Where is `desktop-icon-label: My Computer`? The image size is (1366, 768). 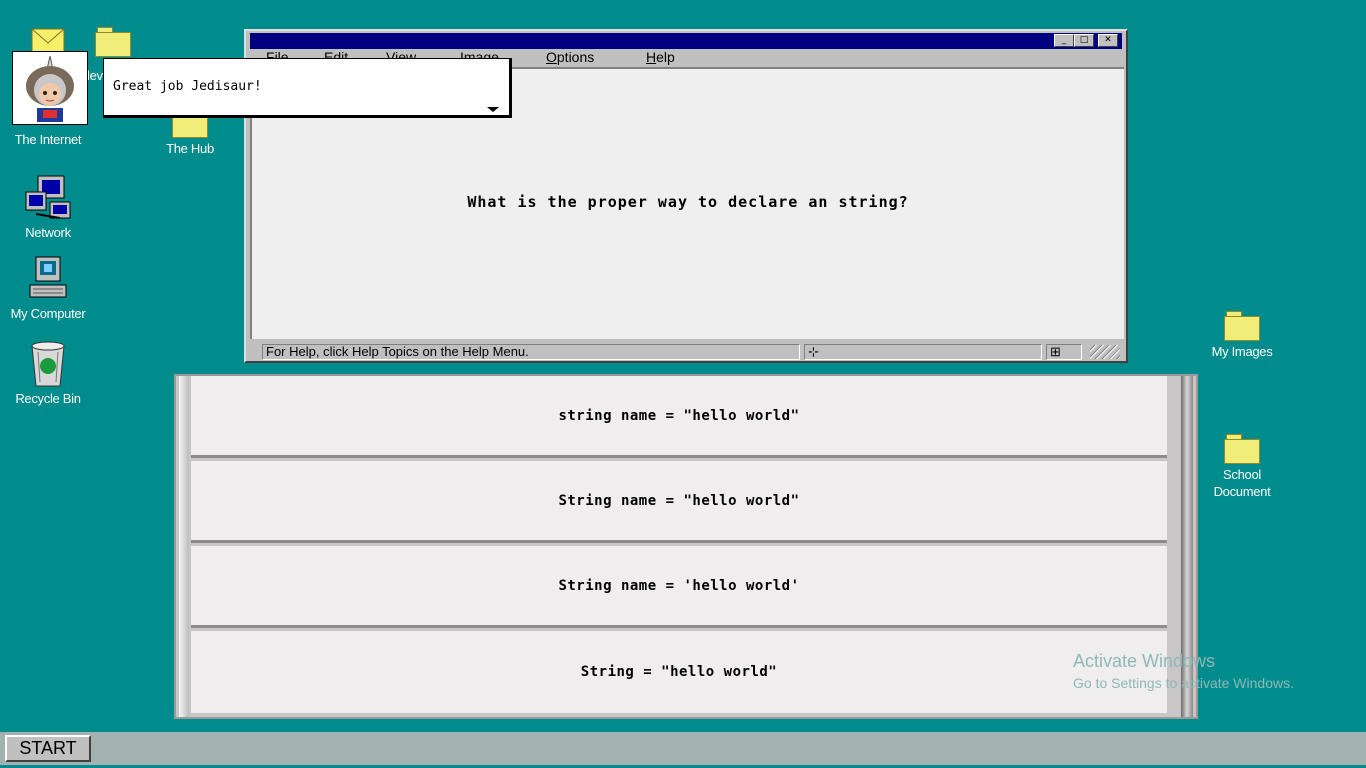 desktop-icon-label: My Computer is located at coordinates (48, 313).